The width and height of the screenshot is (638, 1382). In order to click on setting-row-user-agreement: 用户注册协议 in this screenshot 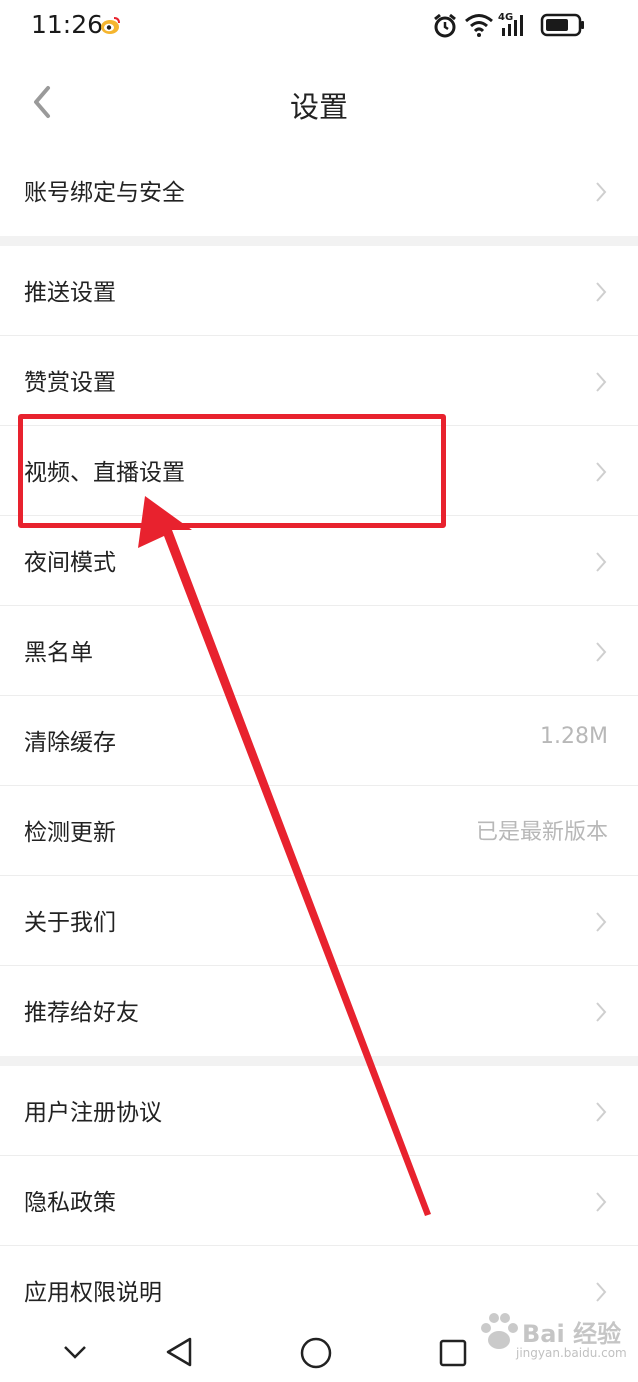, I will do `click(319, 1111)`.